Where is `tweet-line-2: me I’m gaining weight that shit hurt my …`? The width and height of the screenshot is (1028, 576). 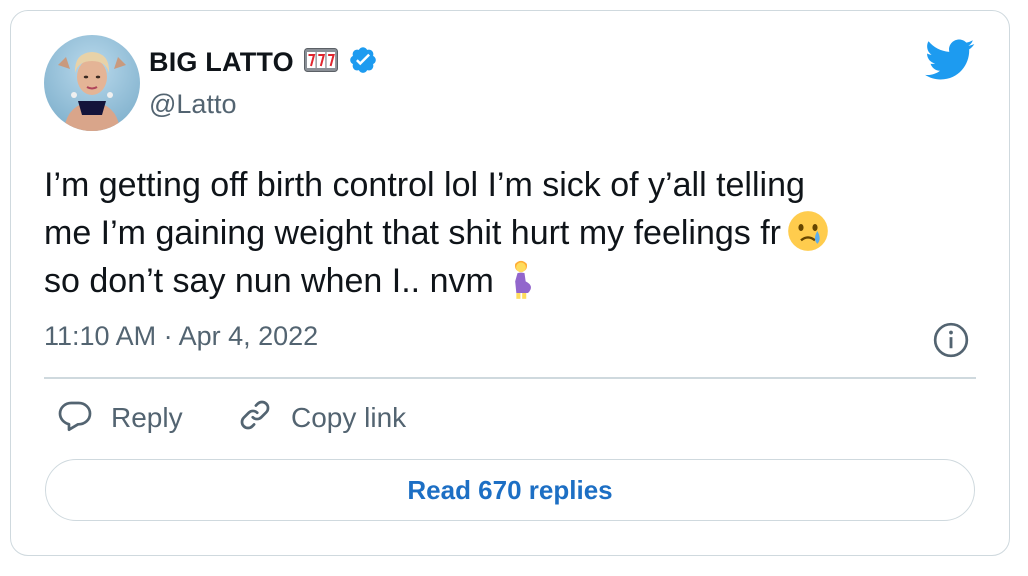 tweet-line-2: me I’m gaining weight that shit hurt my … is located at coordinates (514, 233).